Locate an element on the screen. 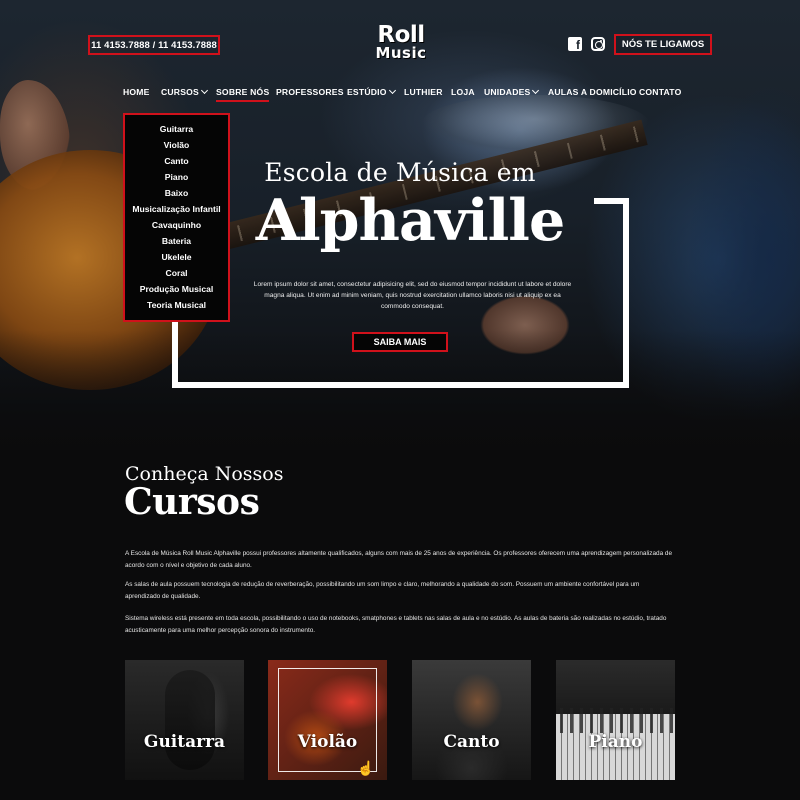 The height and width of the screenshot is (800, 800). dropdown-item-producao-musical: Produção Musical is located at coordinates (176, 289).